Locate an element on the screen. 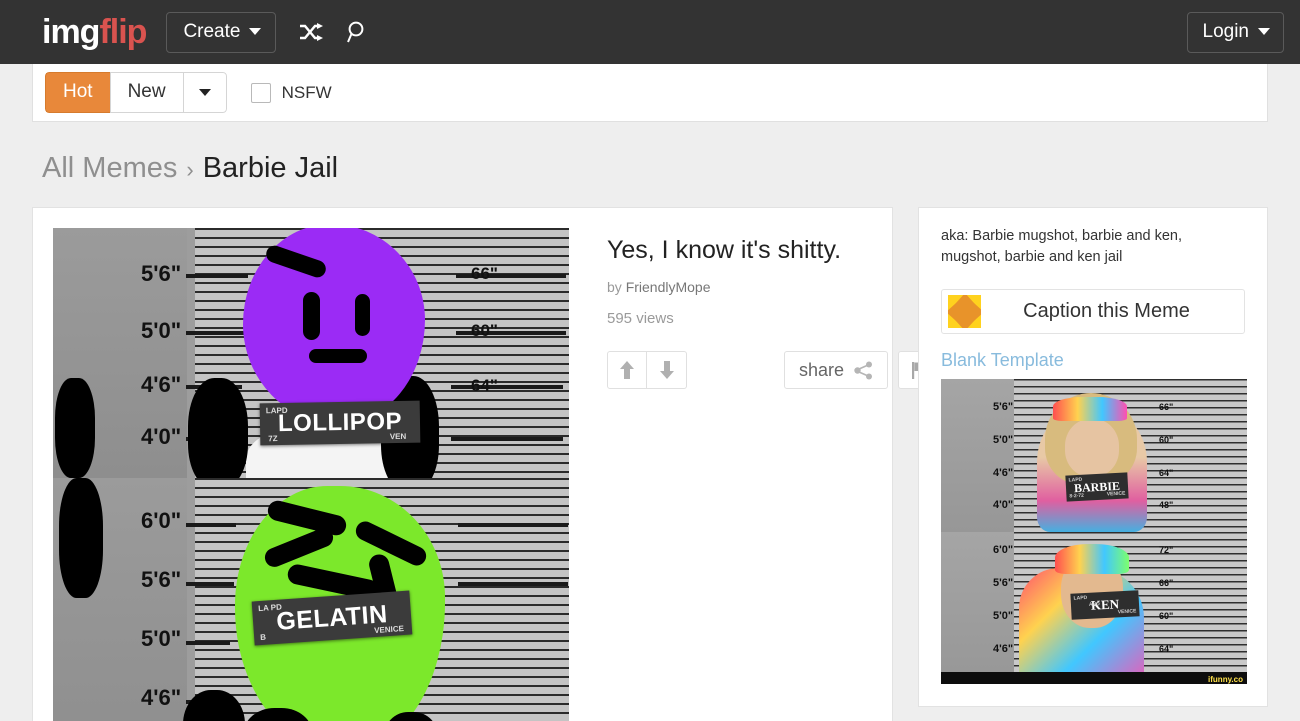 Image resolution: width=1300 pixels, height=721 pixels. mugshot-sign-barbie: LAPD BARBIE 8-2-72 VENICE is located at coordinates (1097, 487).